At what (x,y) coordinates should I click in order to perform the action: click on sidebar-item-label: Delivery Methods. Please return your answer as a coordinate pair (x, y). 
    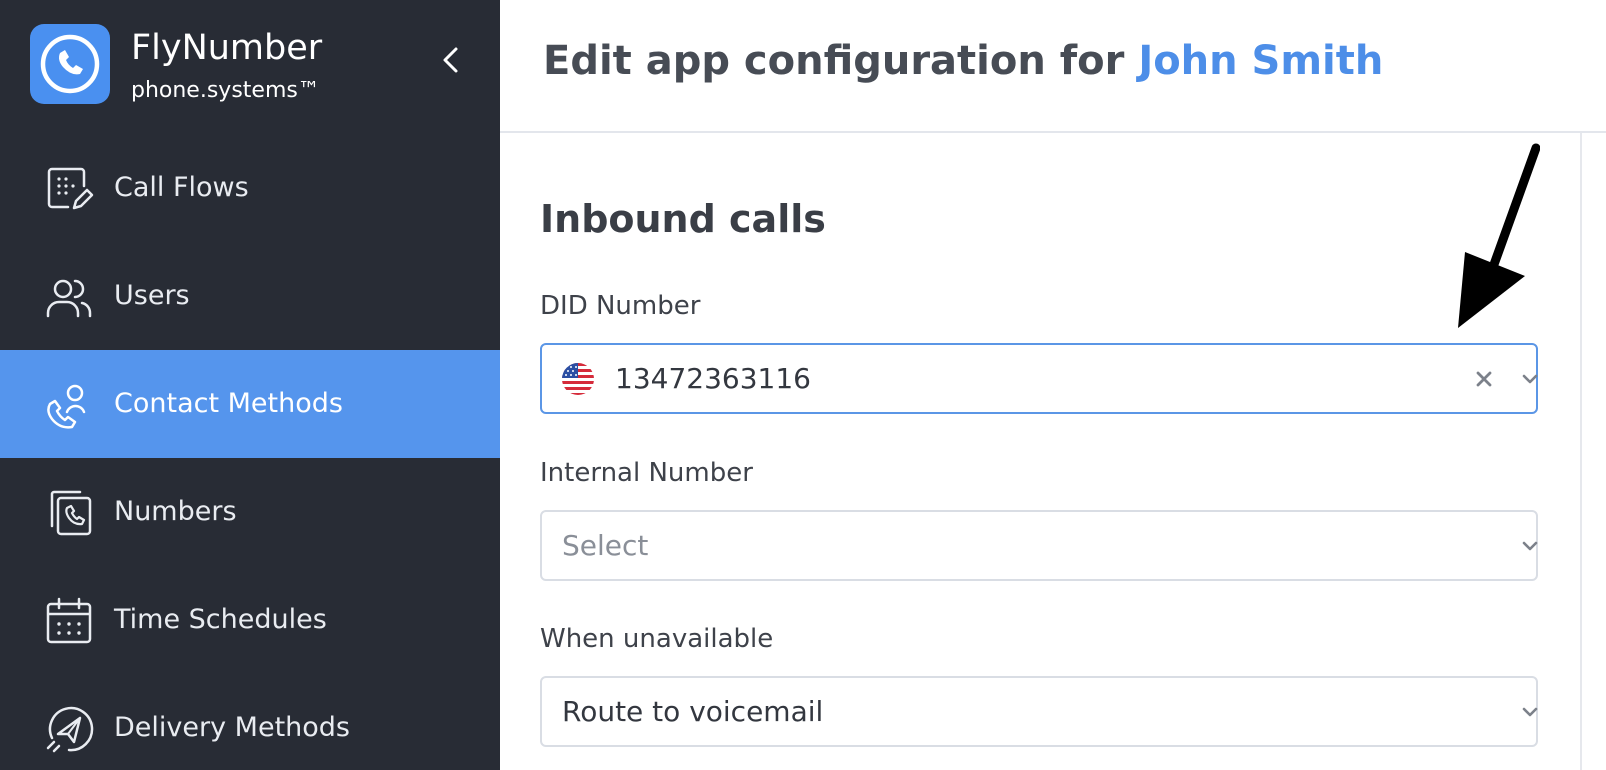
    Looking at the image, I should click on (232, 727).